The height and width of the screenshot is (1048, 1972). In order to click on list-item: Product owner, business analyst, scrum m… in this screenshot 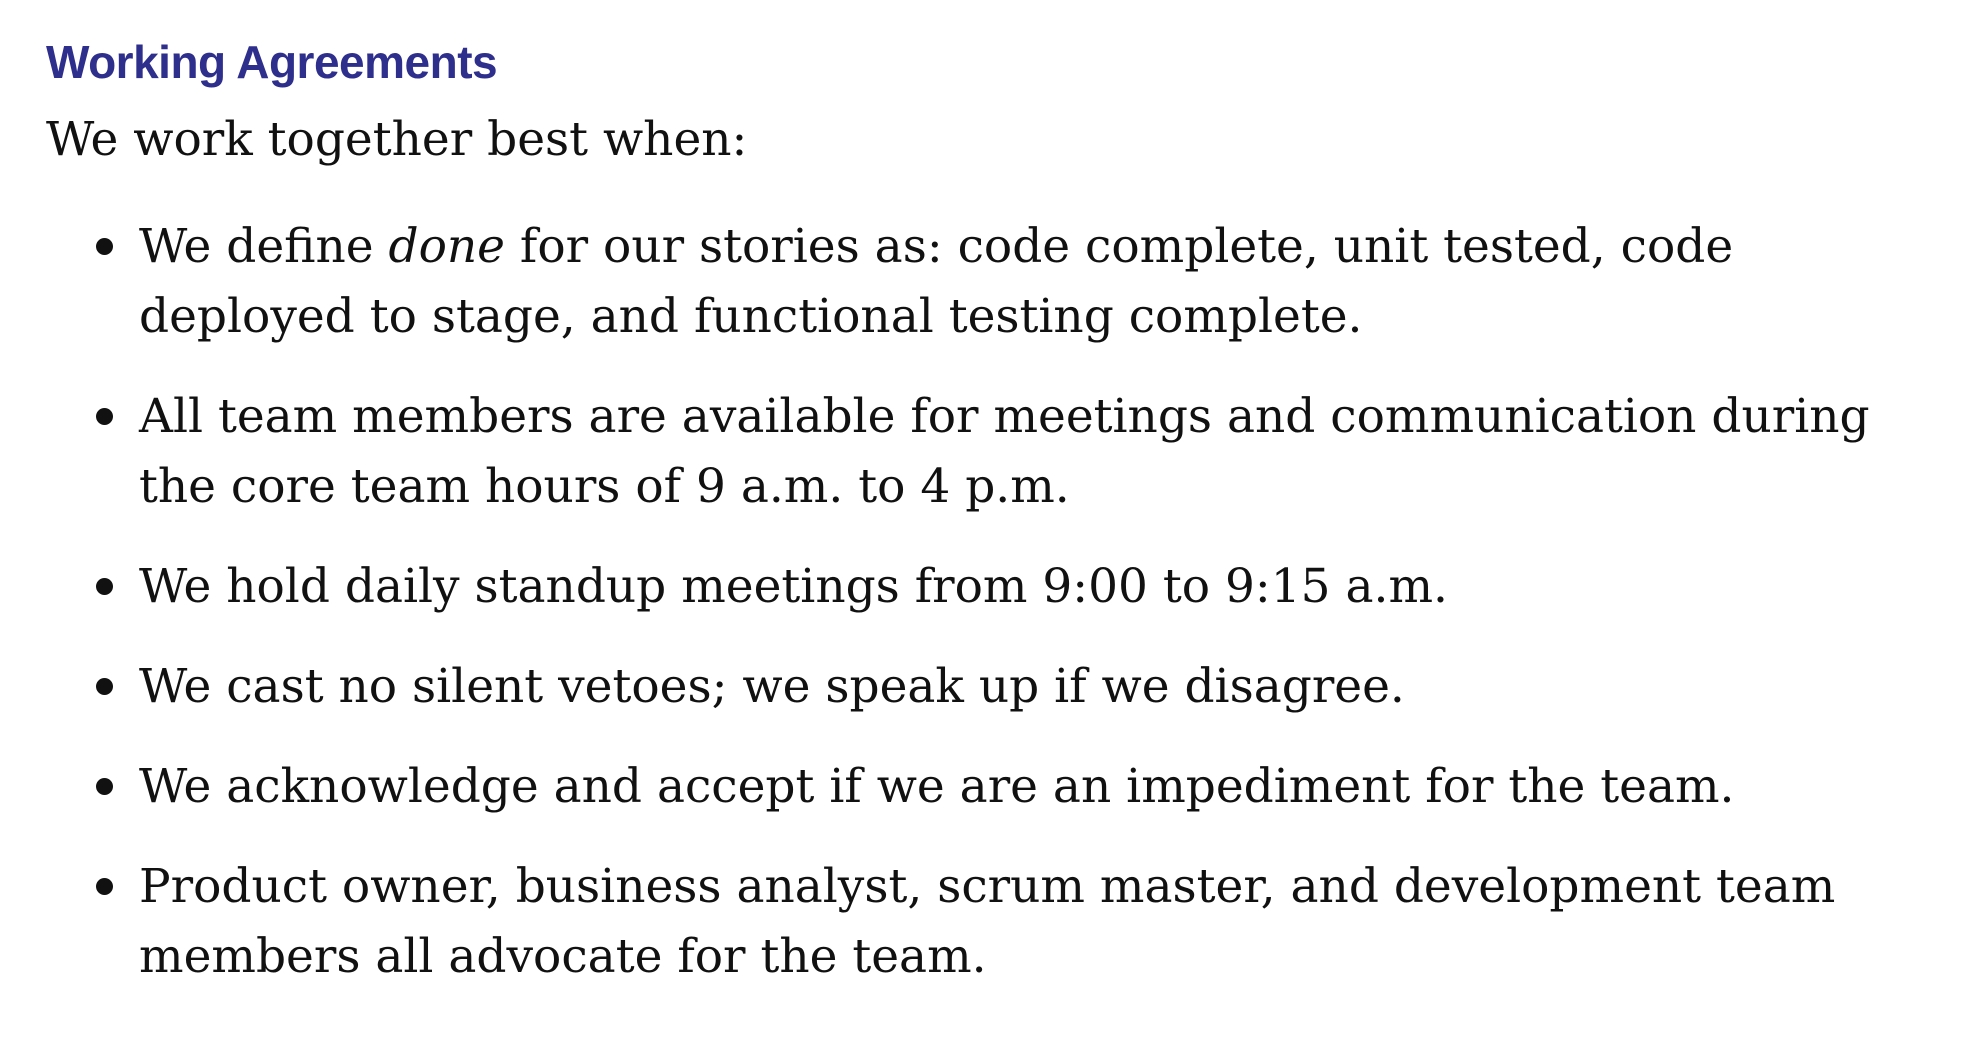, I will do `click(958, 922)`.